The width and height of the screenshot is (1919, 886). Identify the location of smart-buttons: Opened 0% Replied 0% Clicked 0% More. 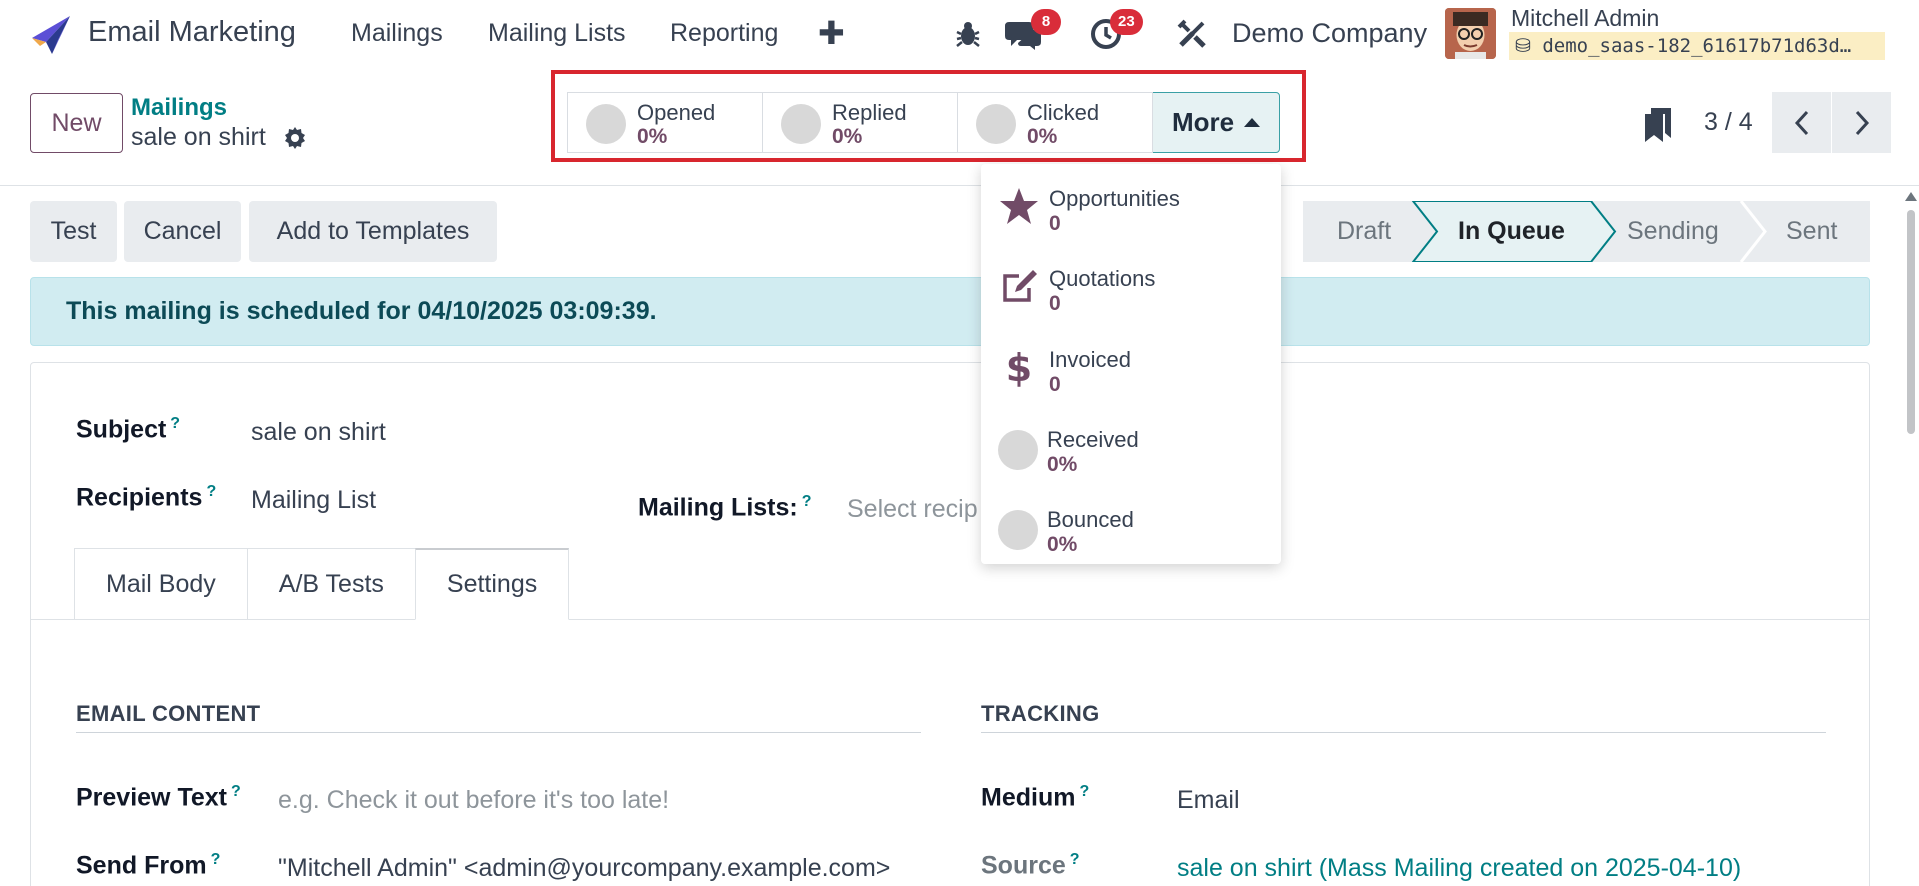
(923, 122).